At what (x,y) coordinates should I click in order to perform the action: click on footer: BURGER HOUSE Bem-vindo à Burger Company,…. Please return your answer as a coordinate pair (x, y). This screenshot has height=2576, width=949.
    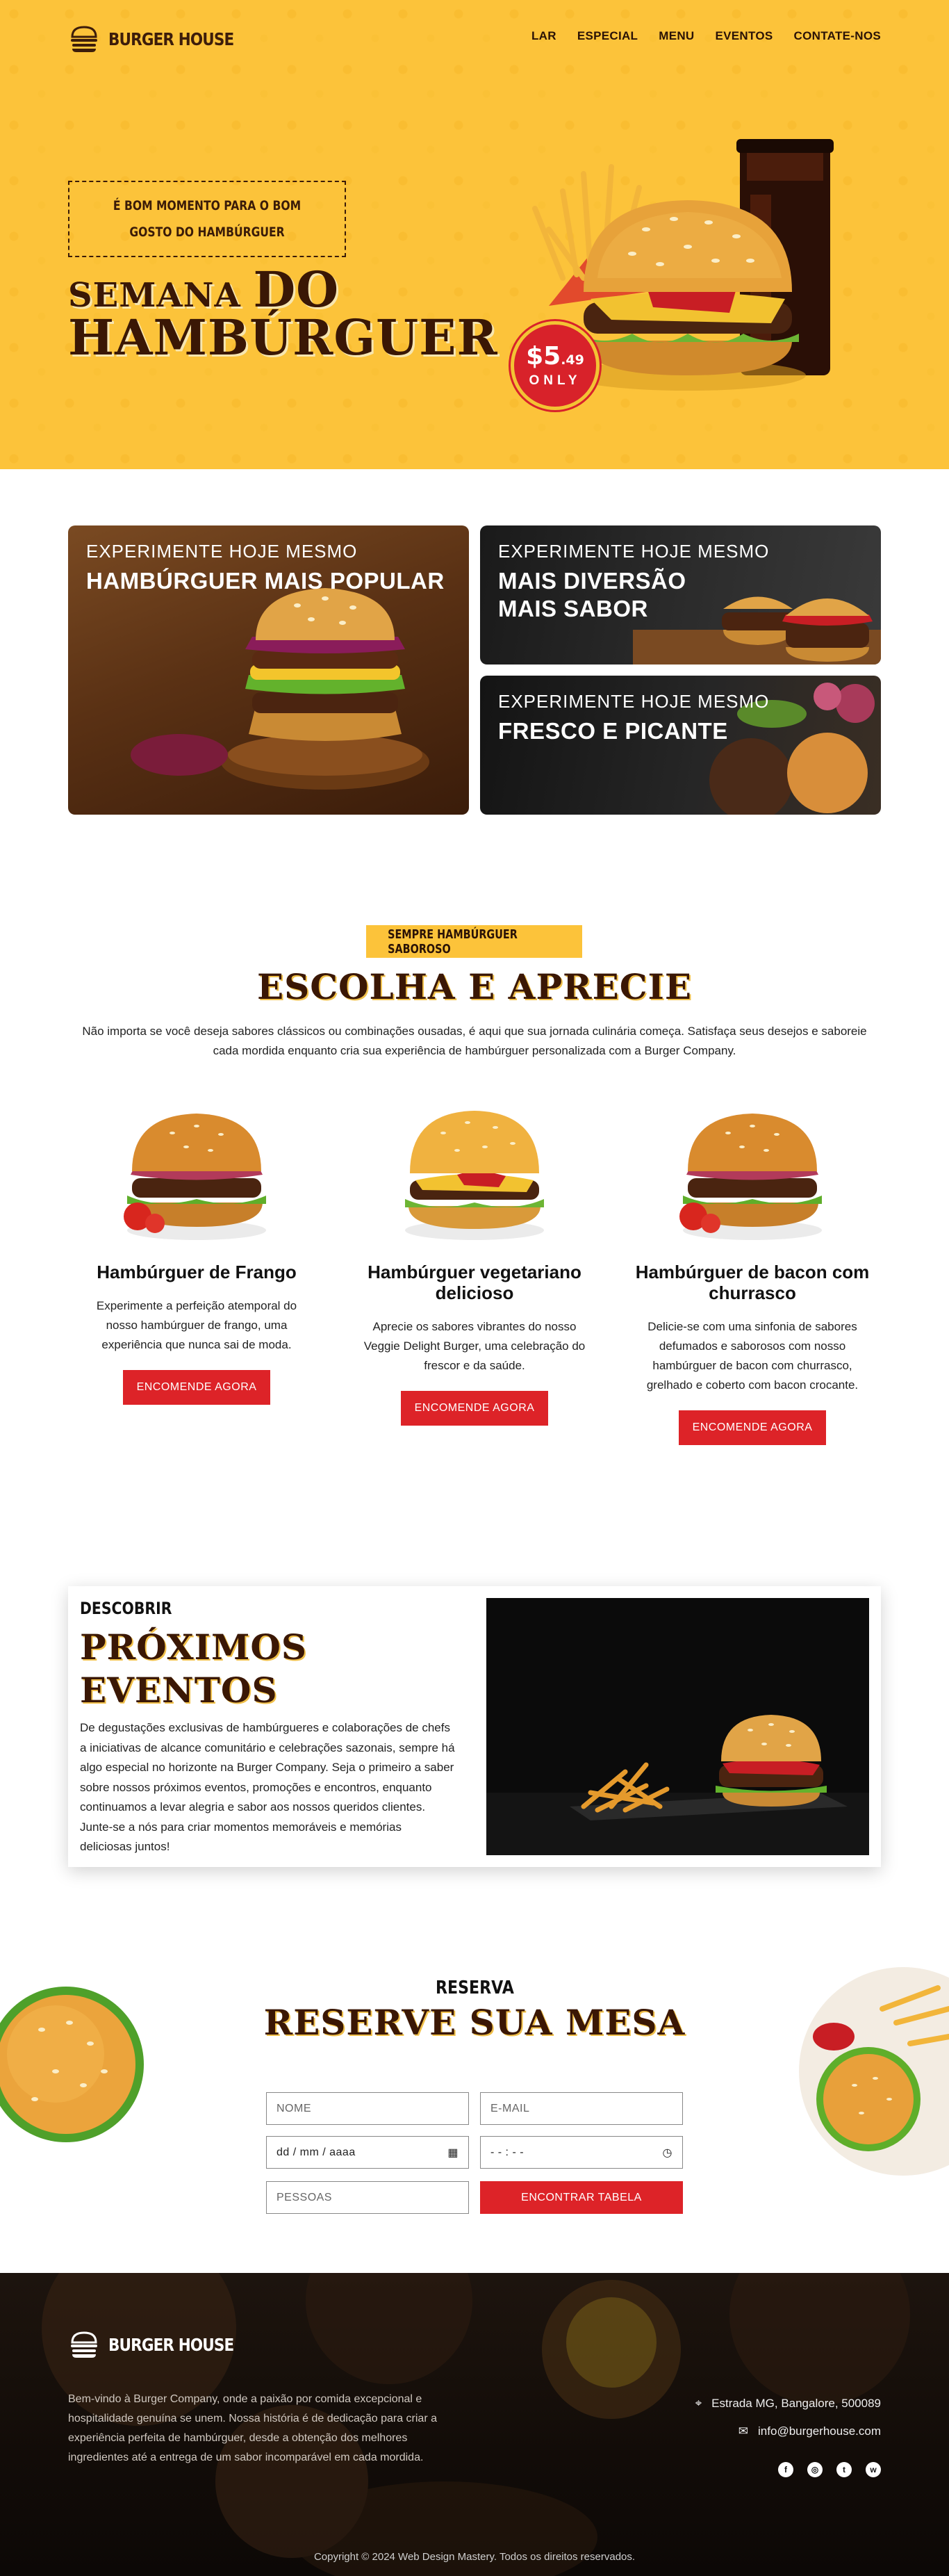
    Looking at the image, I should click on (474, 2424).